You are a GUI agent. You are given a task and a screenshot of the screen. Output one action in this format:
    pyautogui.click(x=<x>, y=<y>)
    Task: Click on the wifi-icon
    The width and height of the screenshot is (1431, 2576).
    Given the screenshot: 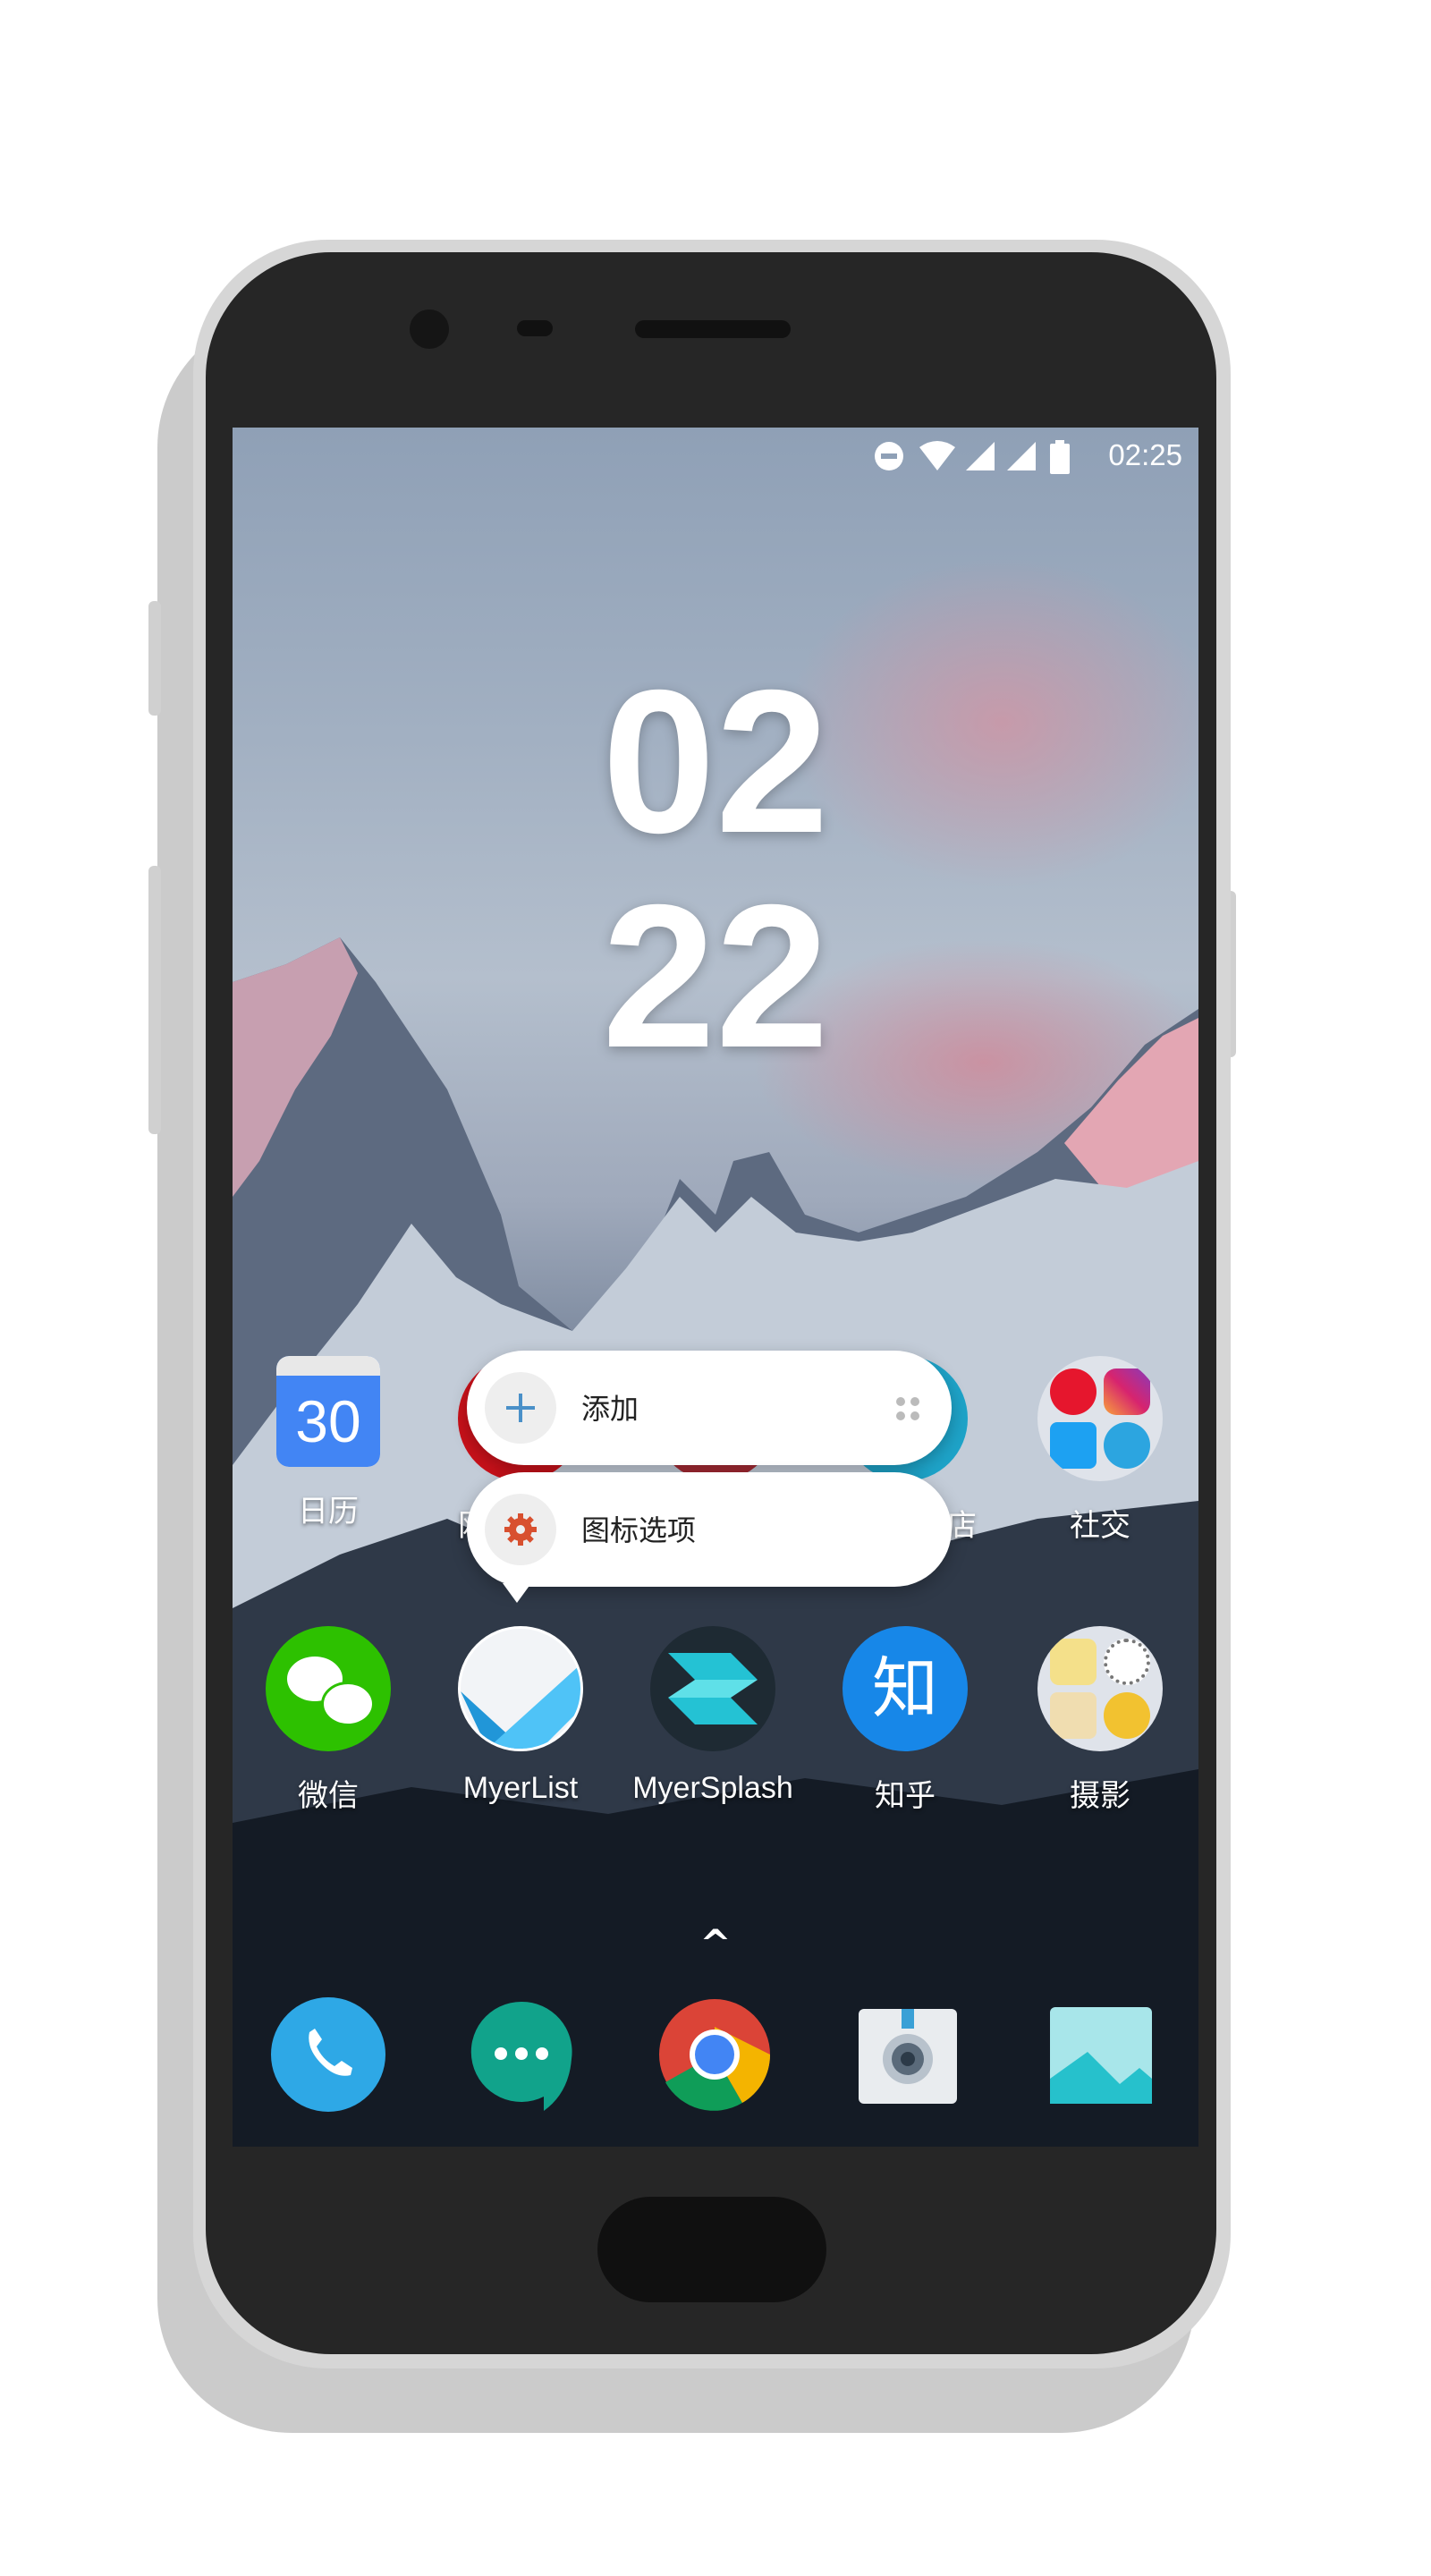 What is the action you would take?
    pyautogui.click(x=937, y=455)
    